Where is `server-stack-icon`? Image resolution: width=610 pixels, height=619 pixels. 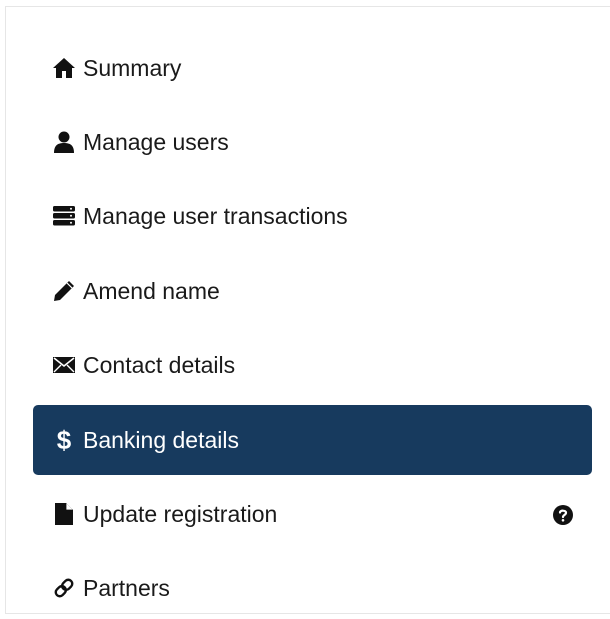 server-stack-icon is located at coordinates (64, 216).